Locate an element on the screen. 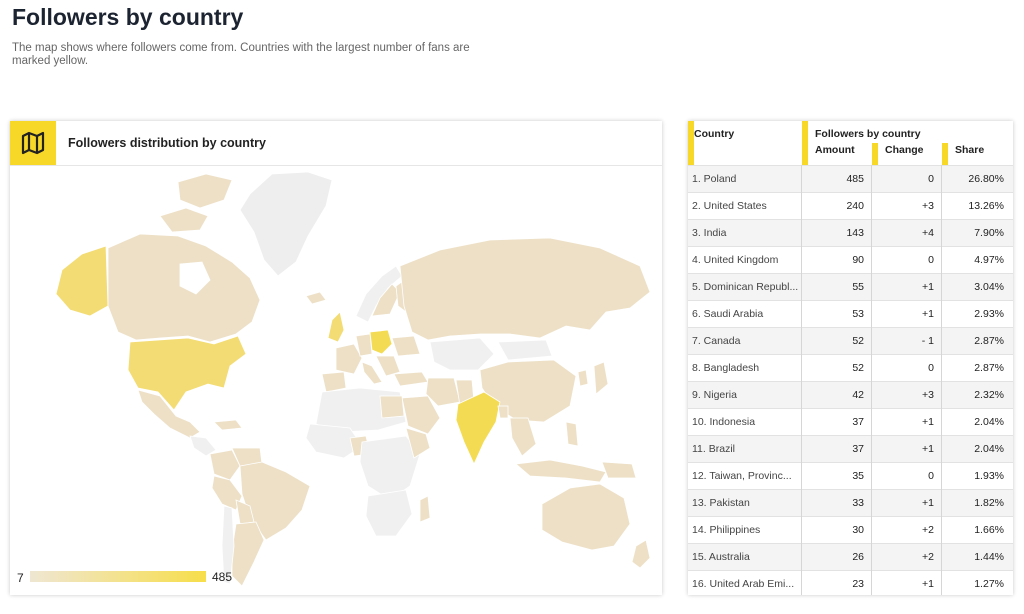  table-row: 4. United Kingdom 90 0 4.97% is located at coordinates (850, 260).